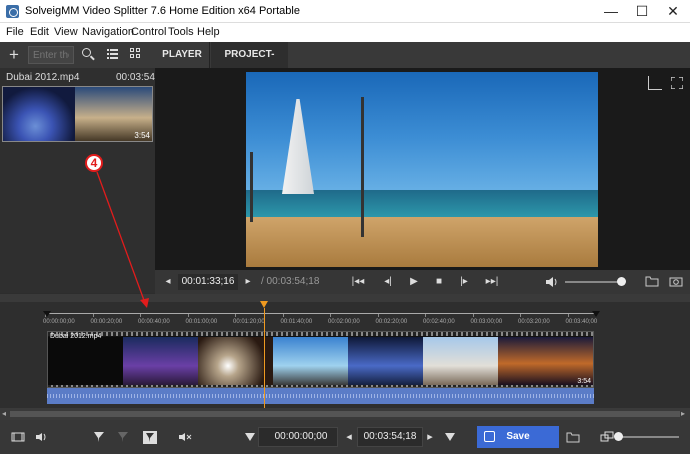 The height and width of the screenshot is (454, 690). What do you see at coordinates (208, 282) in the screenshot?
I see `current-timecode: 00:01:33;16` at bounding box center [208, 282].